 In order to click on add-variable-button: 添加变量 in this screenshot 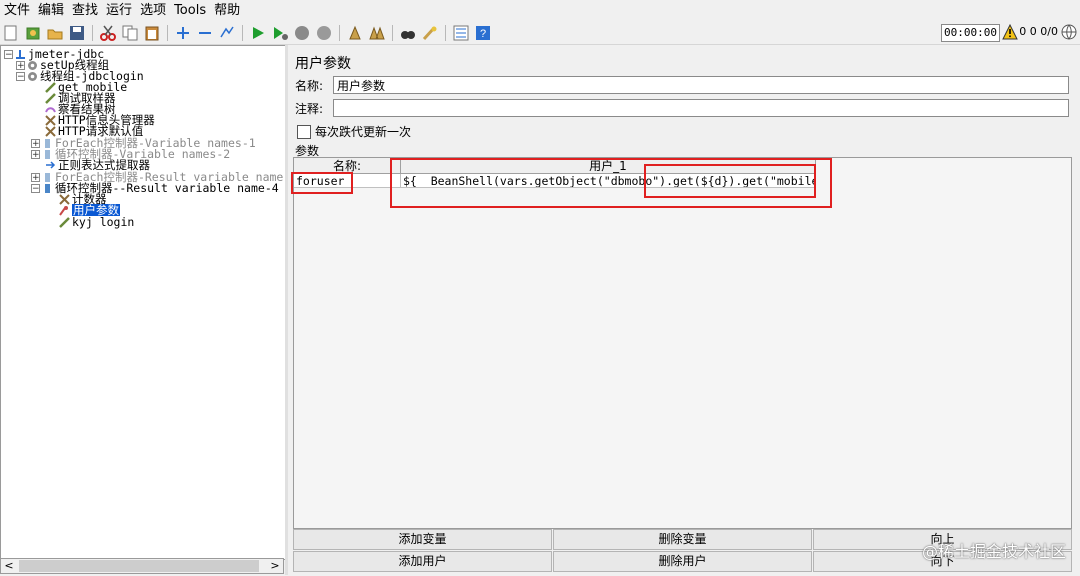, I will do `click(422, 539)`.